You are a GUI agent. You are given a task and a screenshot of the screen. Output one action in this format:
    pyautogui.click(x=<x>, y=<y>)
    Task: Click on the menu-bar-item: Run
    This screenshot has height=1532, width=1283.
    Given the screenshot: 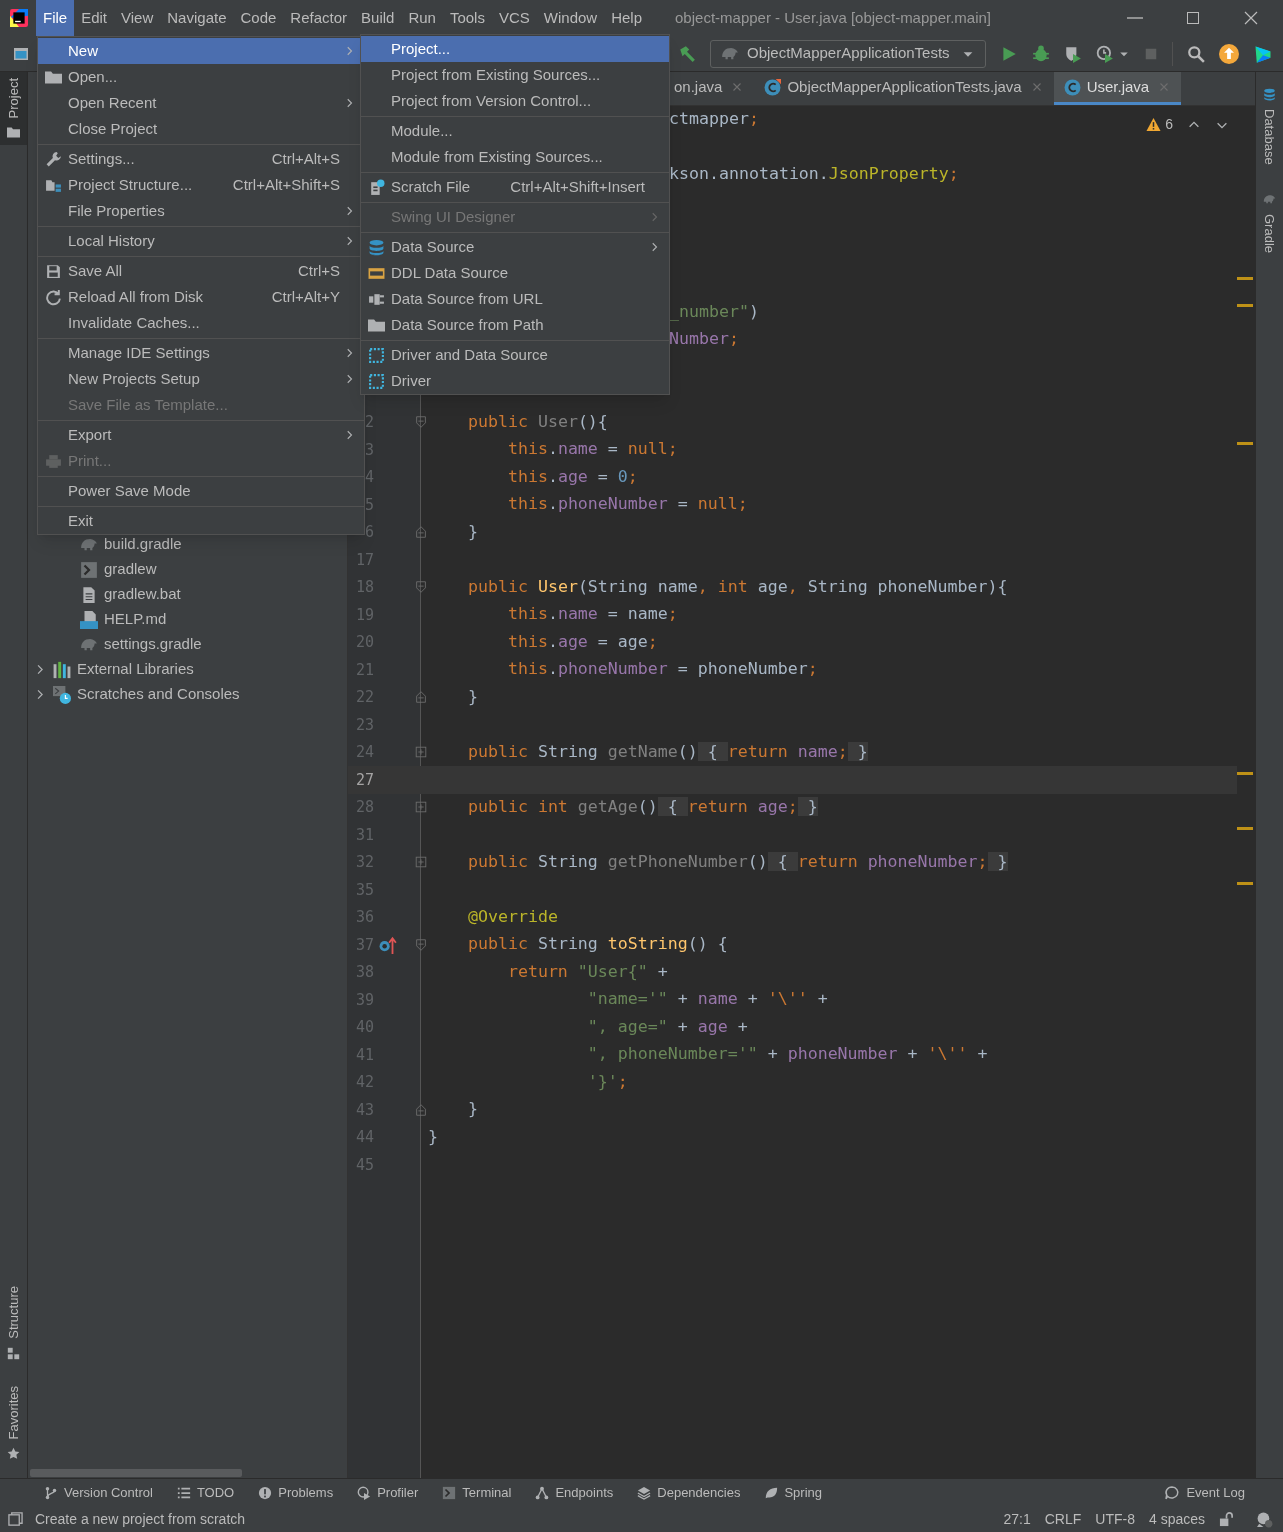 What is the action you would take?
    pyautogui.click(x=422, y=18)
    